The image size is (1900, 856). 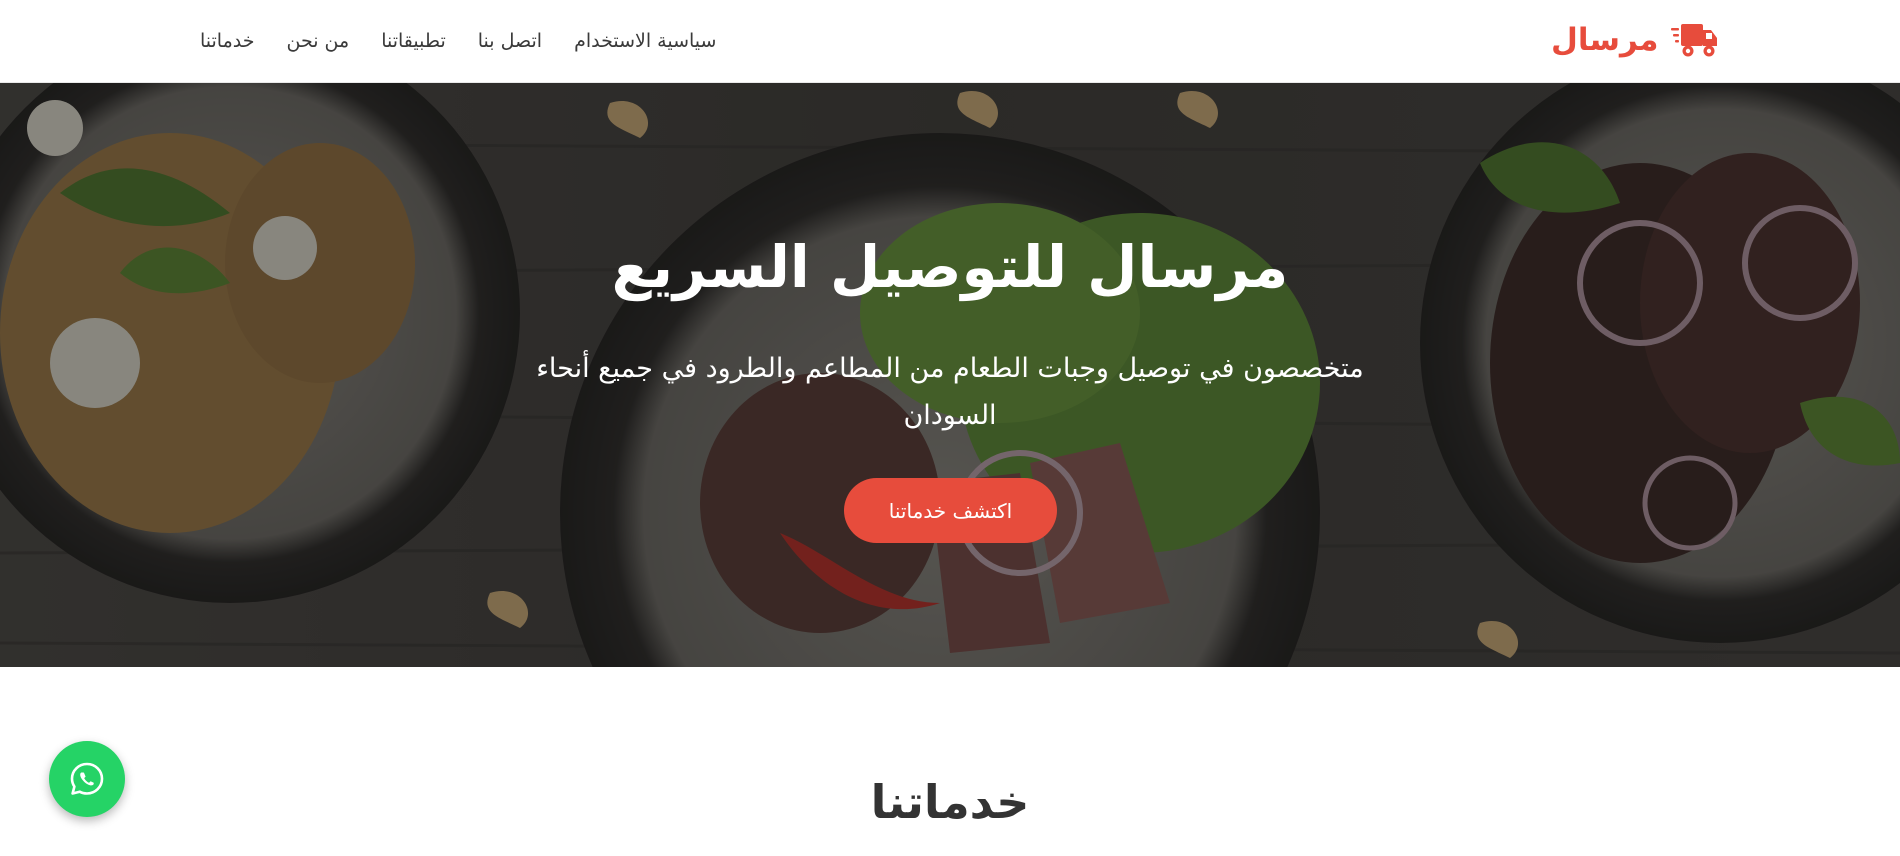 I want to click on nav-apps: تطبيقاتنا, so click(x=413, y=41).